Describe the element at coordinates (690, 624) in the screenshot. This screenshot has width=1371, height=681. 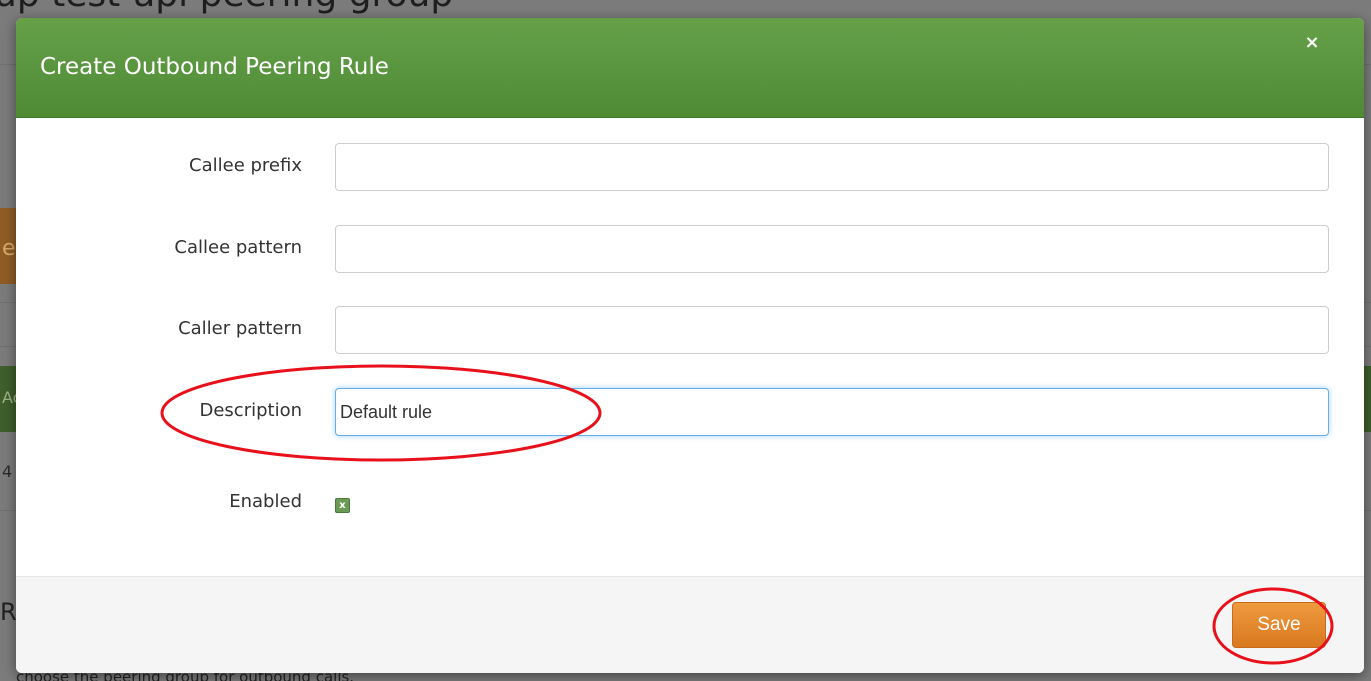
I see `dialog-footer: Save` at that location.